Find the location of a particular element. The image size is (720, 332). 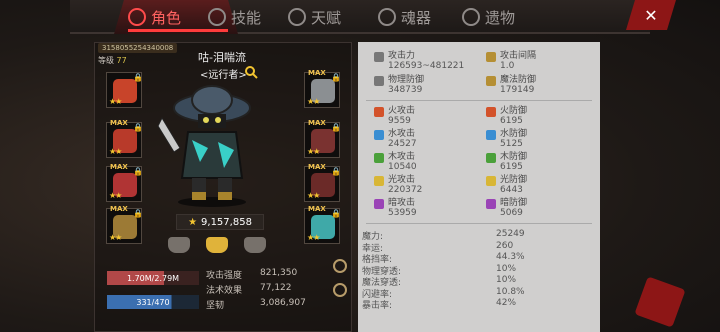

tab-label: 角色 is located at coordinates (166, 17).